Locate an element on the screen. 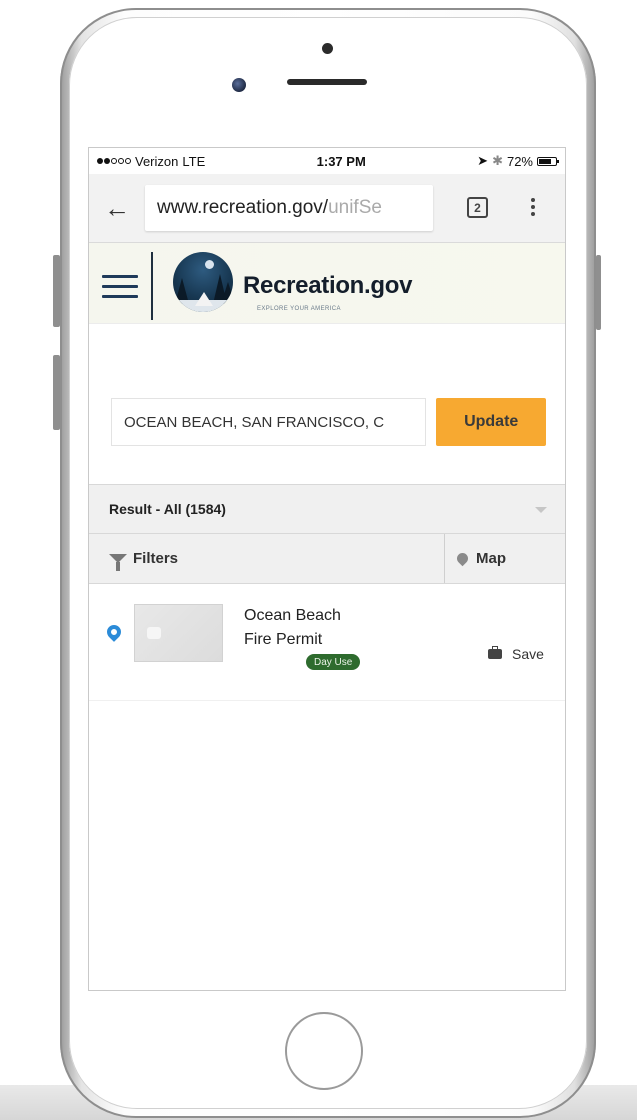  result-filter-dropdown: Result - All (1584) is located at coordinates (327, 509).